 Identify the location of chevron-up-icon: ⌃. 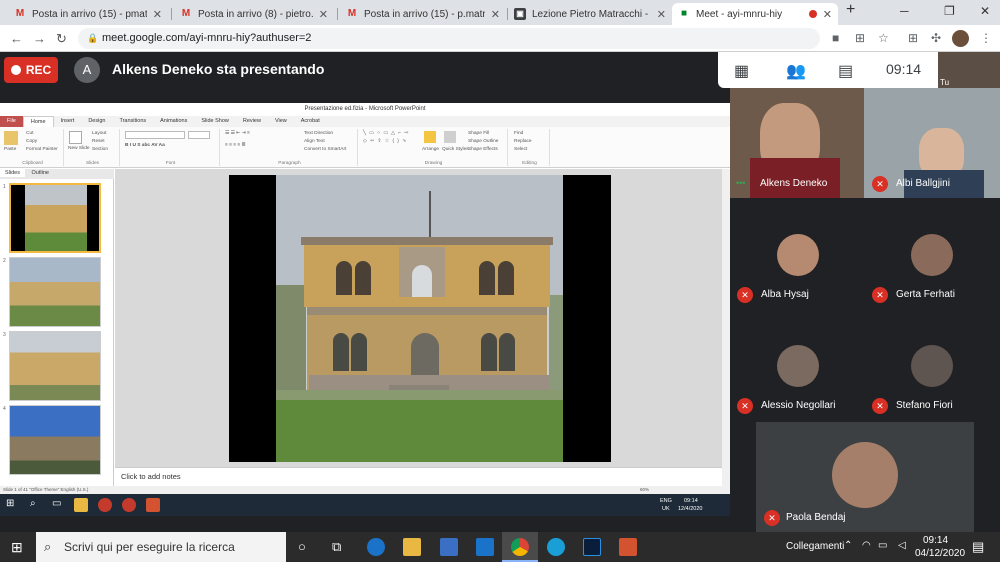
(848, 545).